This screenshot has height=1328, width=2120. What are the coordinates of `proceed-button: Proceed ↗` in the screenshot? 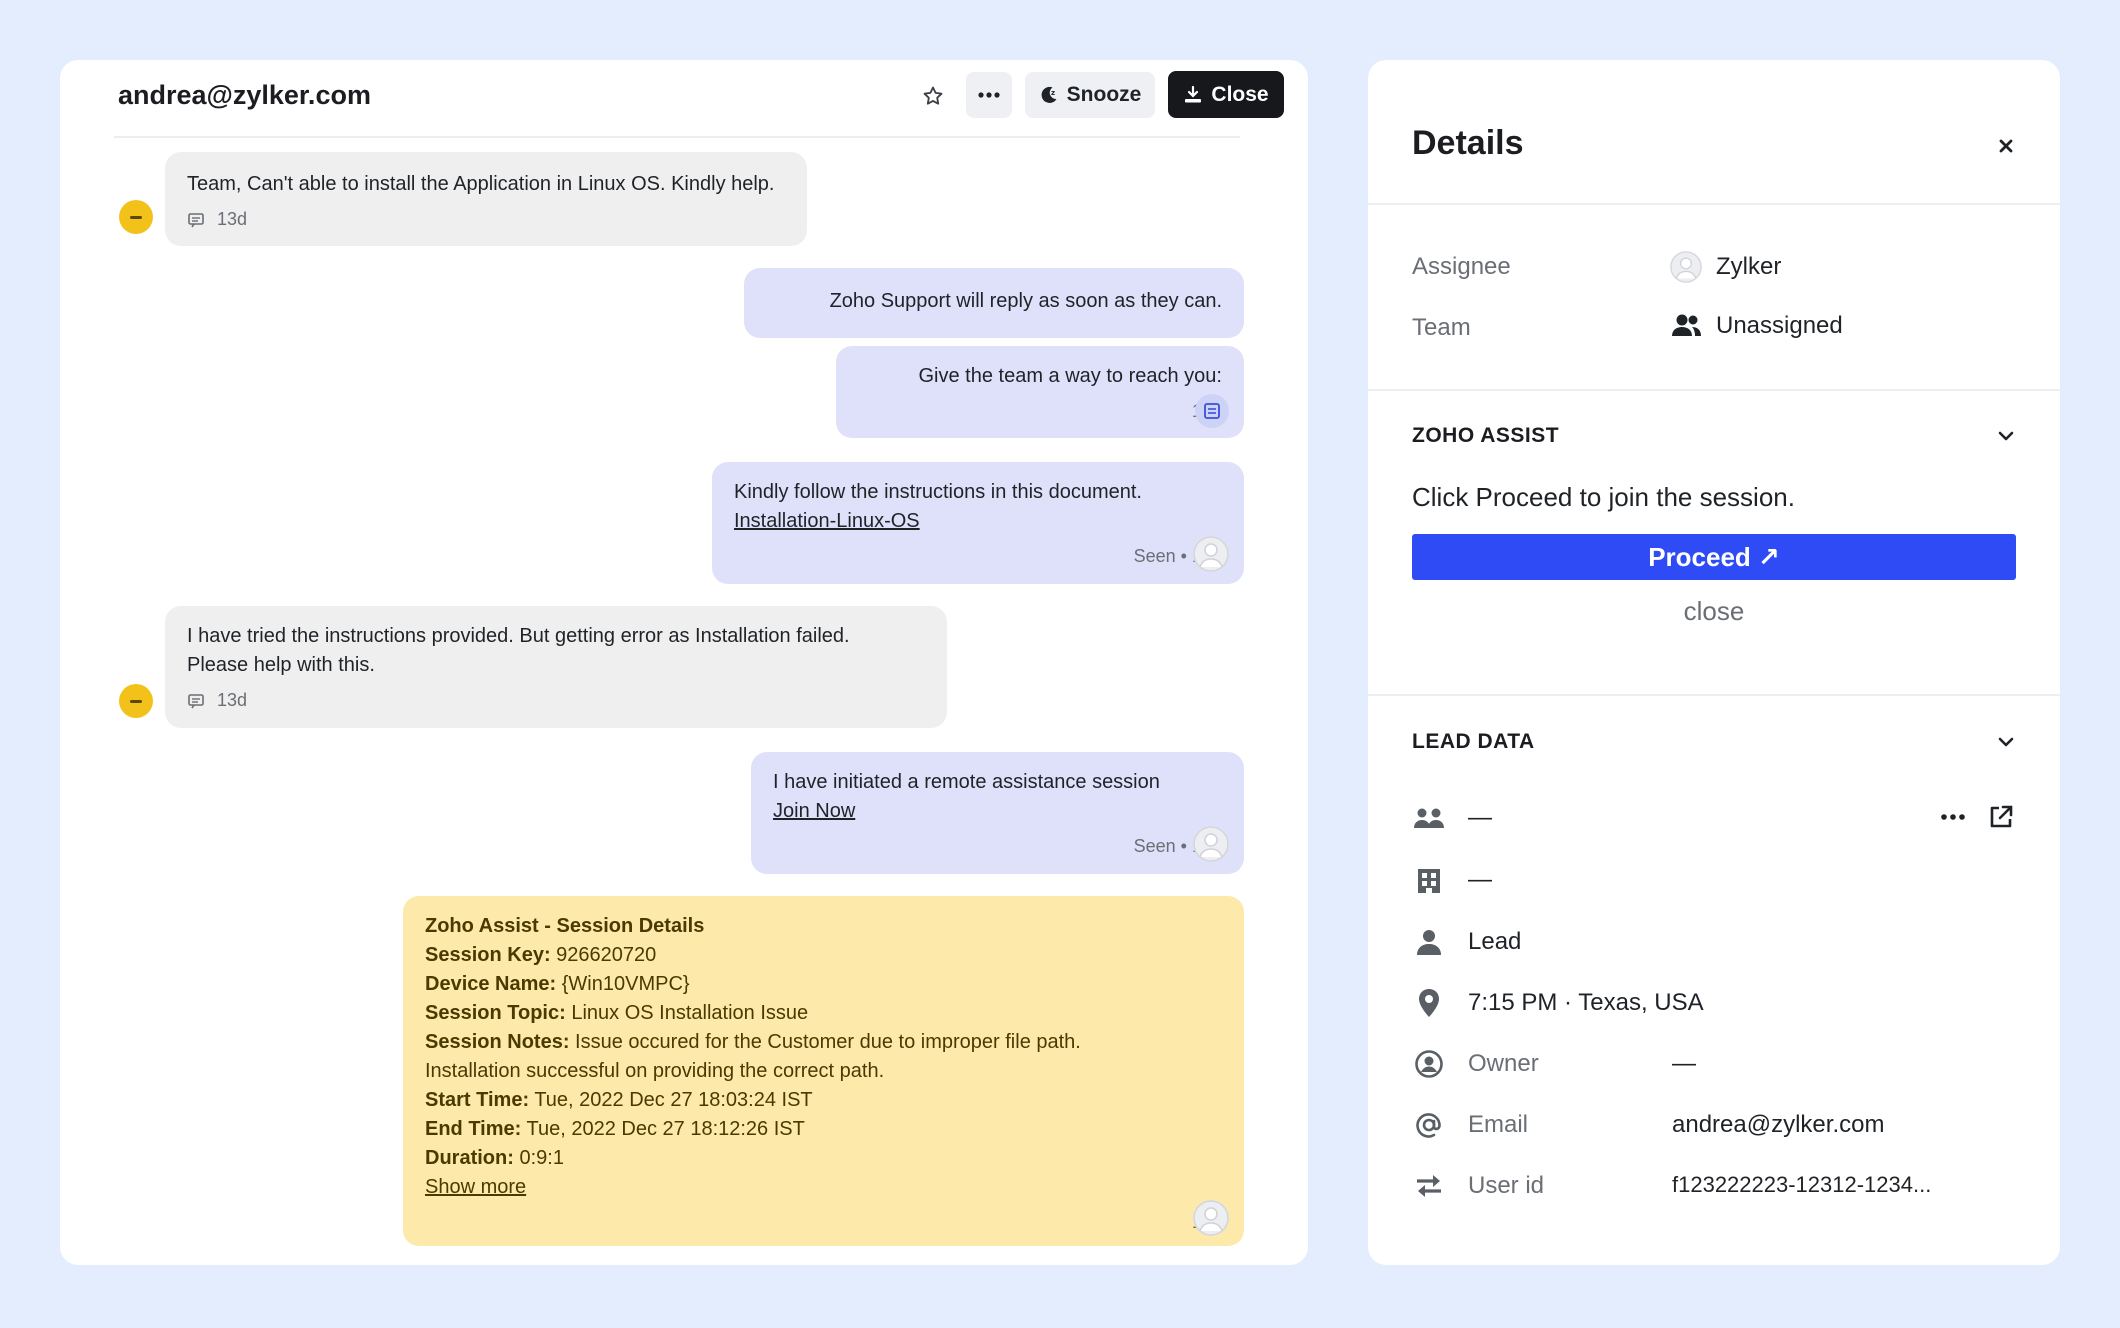 It's located at (1714, 557).